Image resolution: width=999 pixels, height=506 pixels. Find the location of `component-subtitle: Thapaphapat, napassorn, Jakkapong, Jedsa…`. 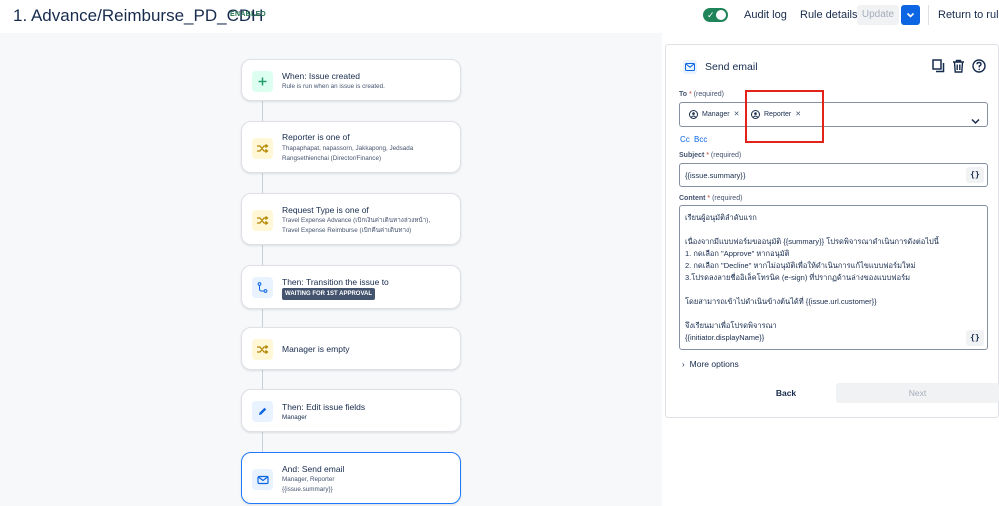

component-subtitle: Thapaphapat, napassorn, Jakkapong, Jedsa… is located at coordinates (348, 148).